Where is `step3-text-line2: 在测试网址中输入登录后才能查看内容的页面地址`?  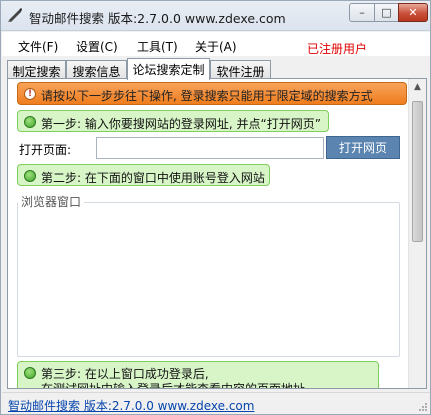 step3-text-line2: 在测试网址中输入登录后才能查看内容的页面地址 is located at coordinates (173, 385).